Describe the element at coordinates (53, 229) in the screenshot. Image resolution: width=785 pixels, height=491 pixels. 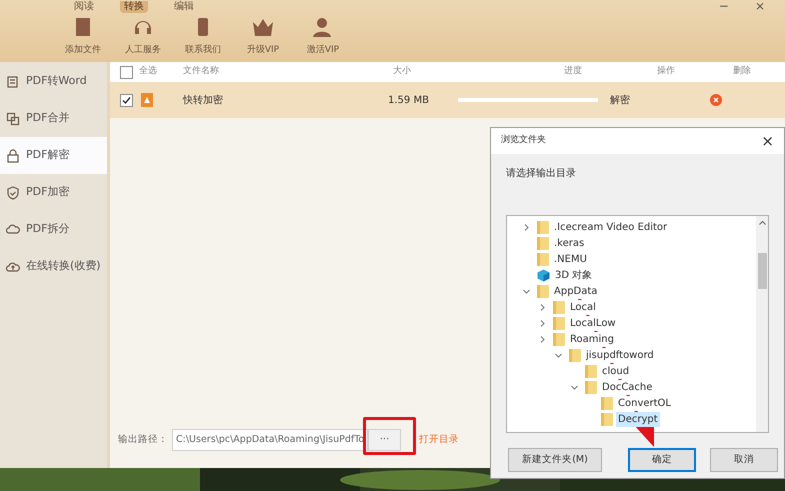
I see `sidebar-item: PDF拆分` at that location.